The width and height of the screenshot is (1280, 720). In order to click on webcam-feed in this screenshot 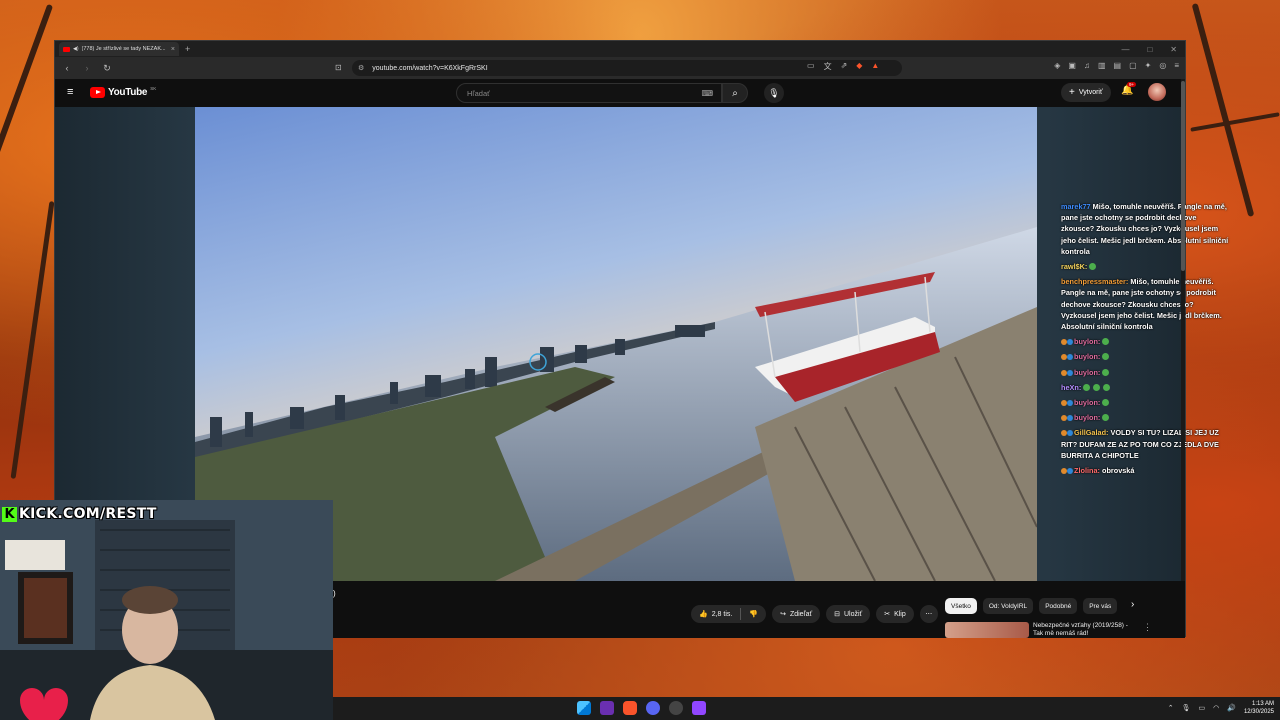, I will do `click(166, 610)`.